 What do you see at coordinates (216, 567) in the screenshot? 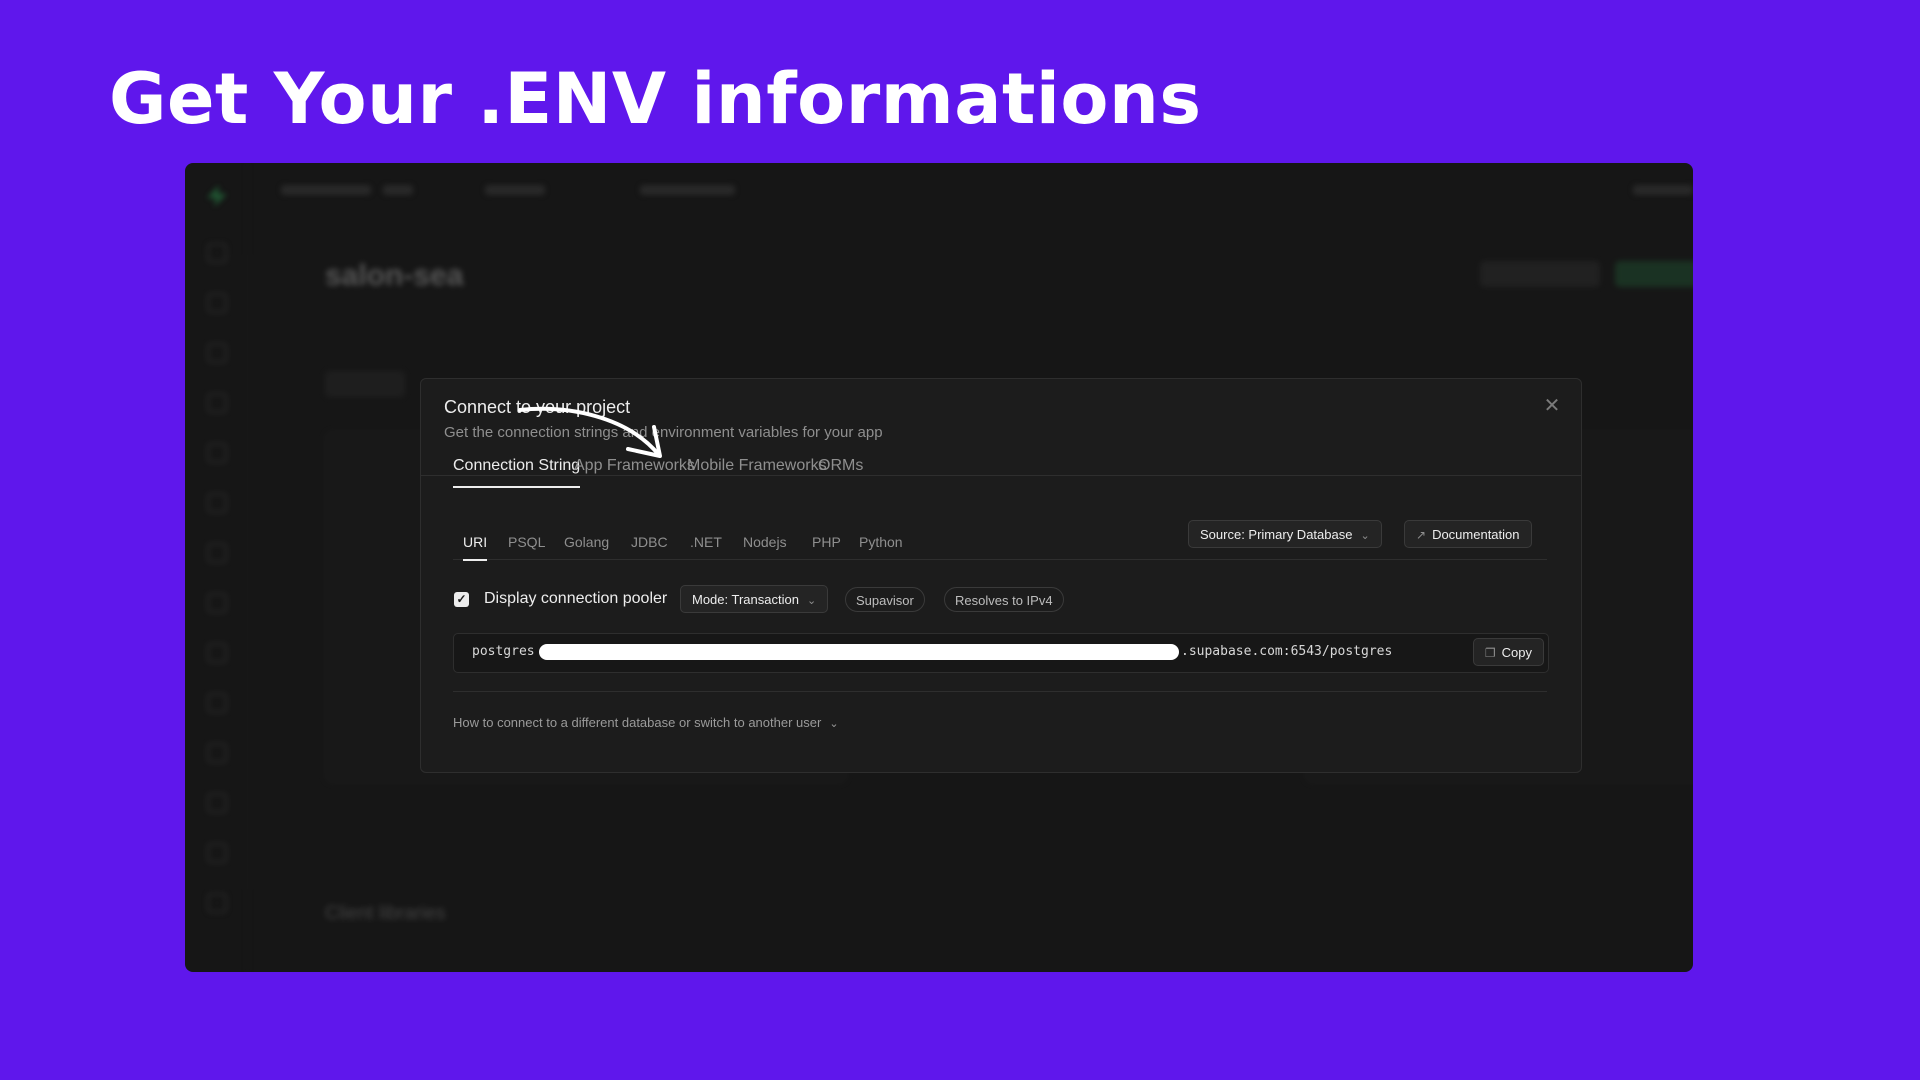
I see `sidebar-rail` at bounding box center [216, 567].